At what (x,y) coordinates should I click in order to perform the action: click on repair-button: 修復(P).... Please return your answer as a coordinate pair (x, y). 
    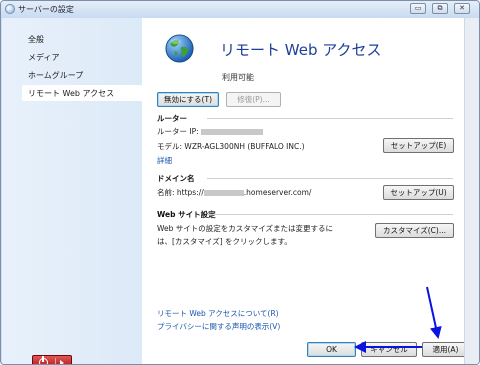
    Looking at the image, I should click on (253, 99).